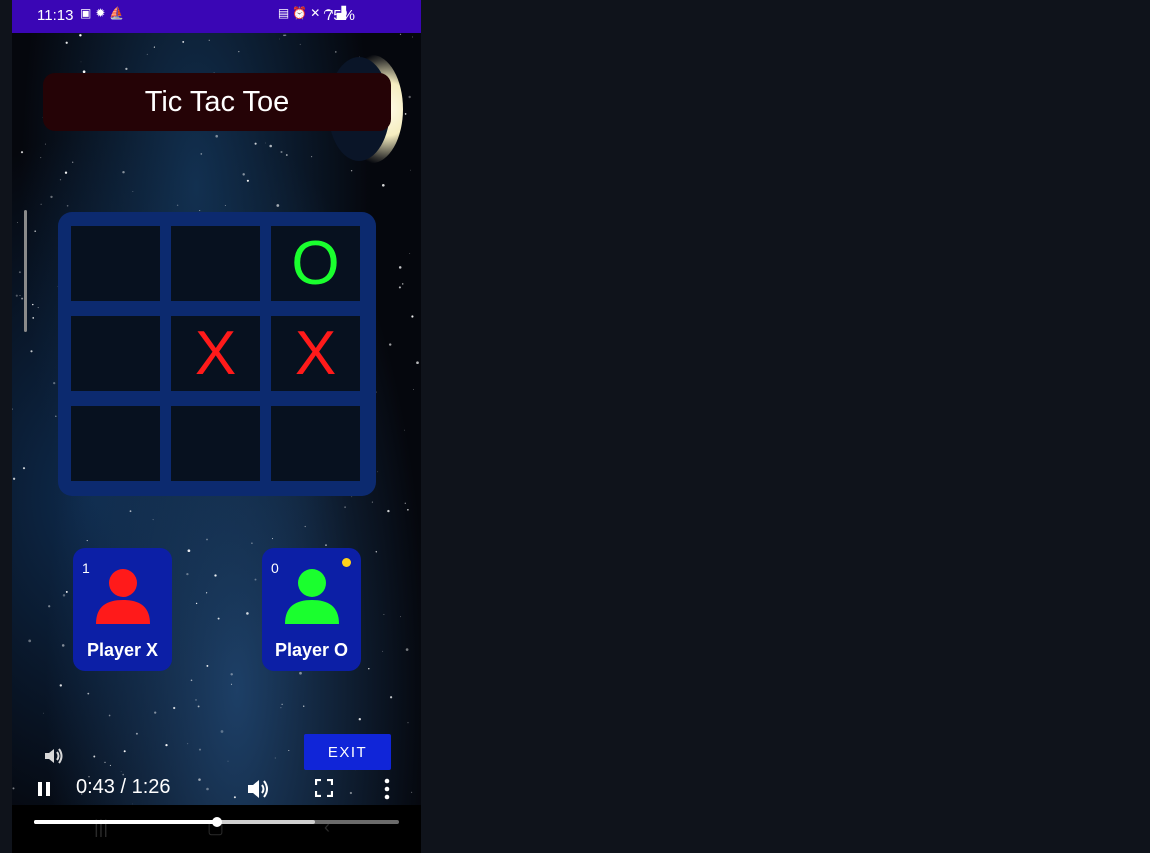 This screenshot has height=853, width=1150. I want to click on board-cell-5: X, so click(215, 353).